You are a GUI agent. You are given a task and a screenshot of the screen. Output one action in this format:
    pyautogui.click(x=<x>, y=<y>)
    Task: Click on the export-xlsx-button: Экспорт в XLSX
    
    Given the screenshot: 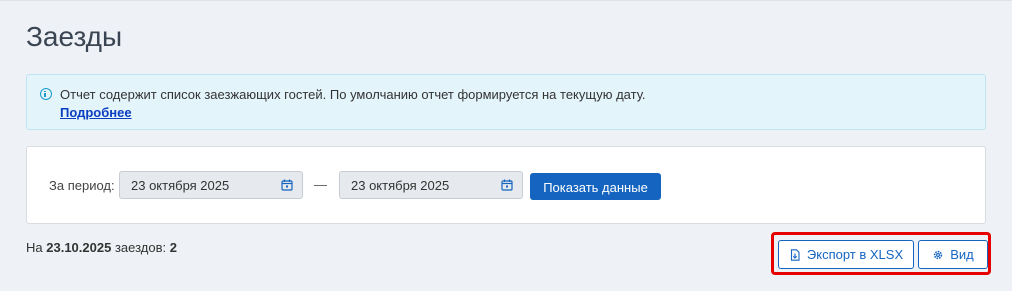 What is the action you would take?
    pyautogui.click(x=846, y=254)
    